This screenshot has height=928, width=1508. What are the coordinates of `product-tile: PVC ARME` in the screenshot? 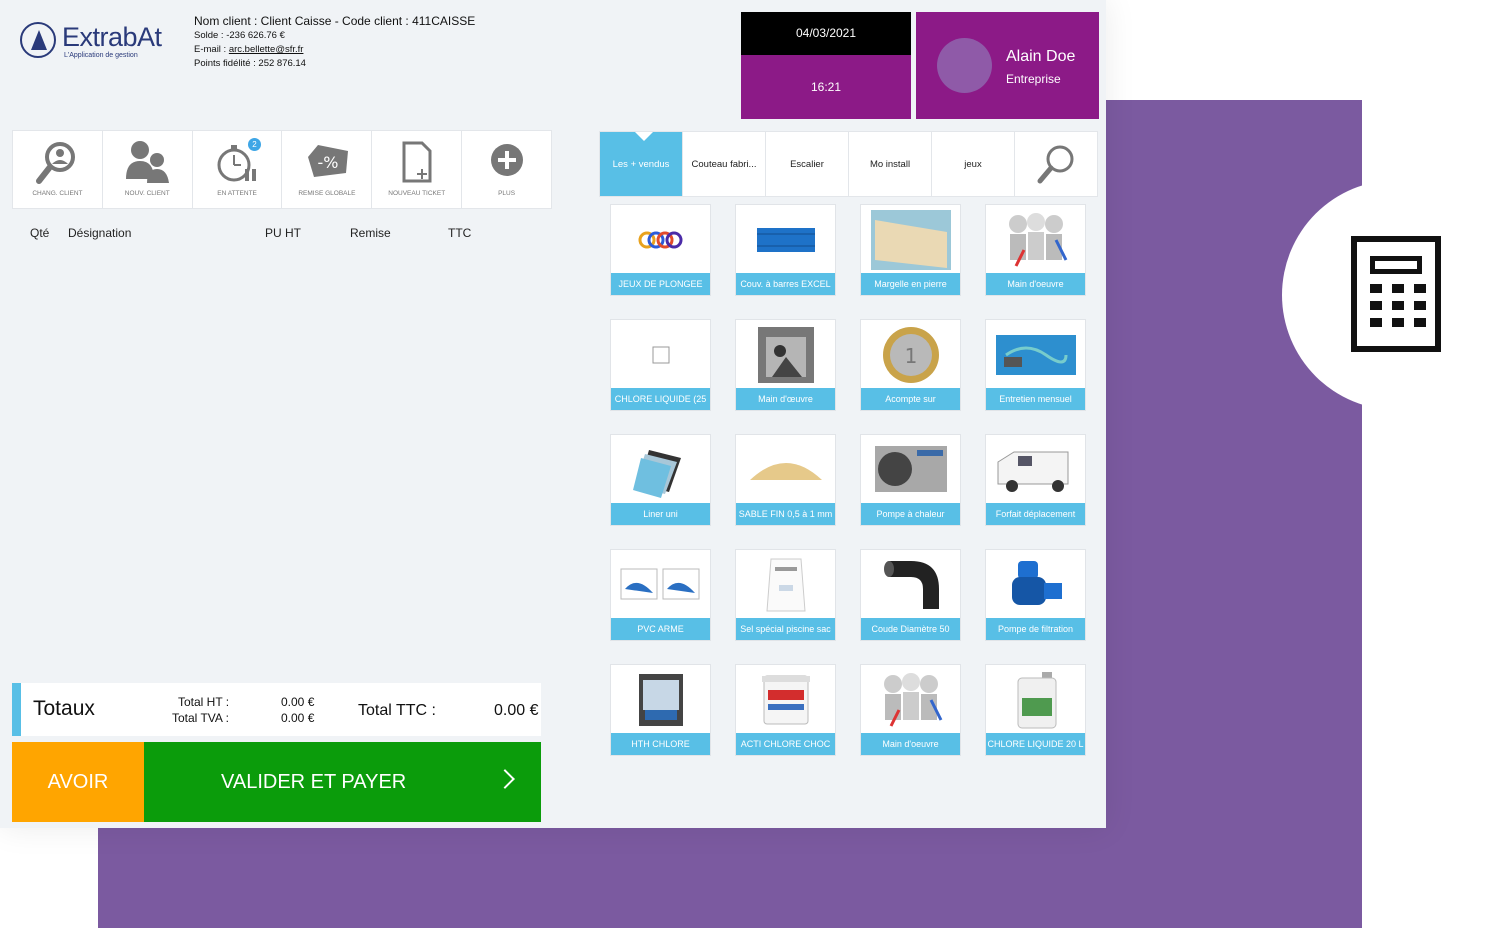 It's located at (660, 595).